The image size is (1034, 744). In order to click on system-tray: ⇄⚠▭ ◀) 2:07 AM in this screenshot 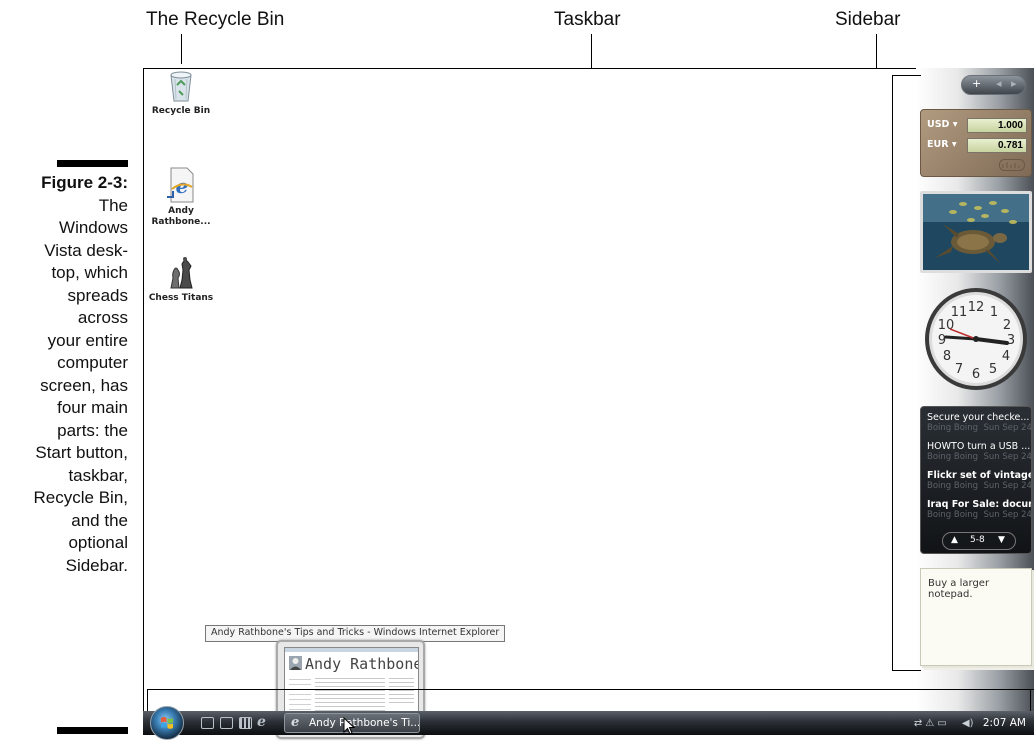, I will do `click(970, 723)`.